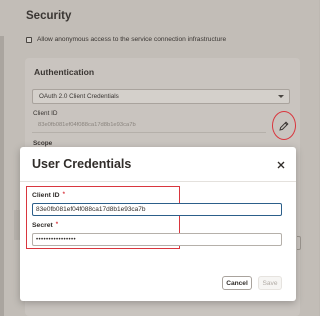 This screenshot has height=316, width=320. Describe the element at coordinates (82, 164) in the screenshot. I see `dialog-title: User Credentials` at that location.